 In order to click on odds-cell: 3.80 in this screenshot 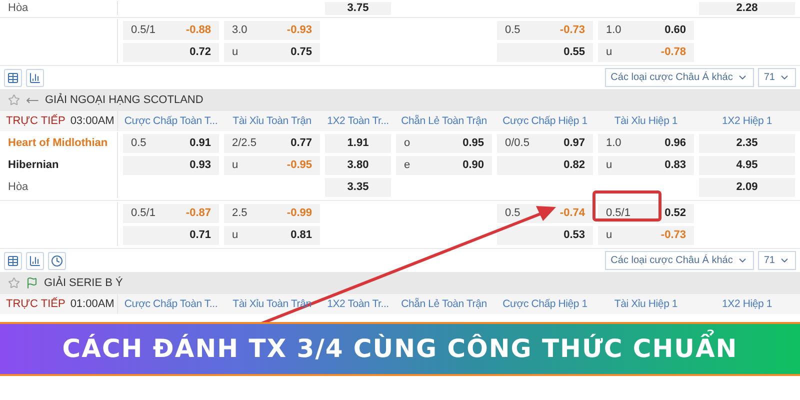, I will do `click(358, 165)`.